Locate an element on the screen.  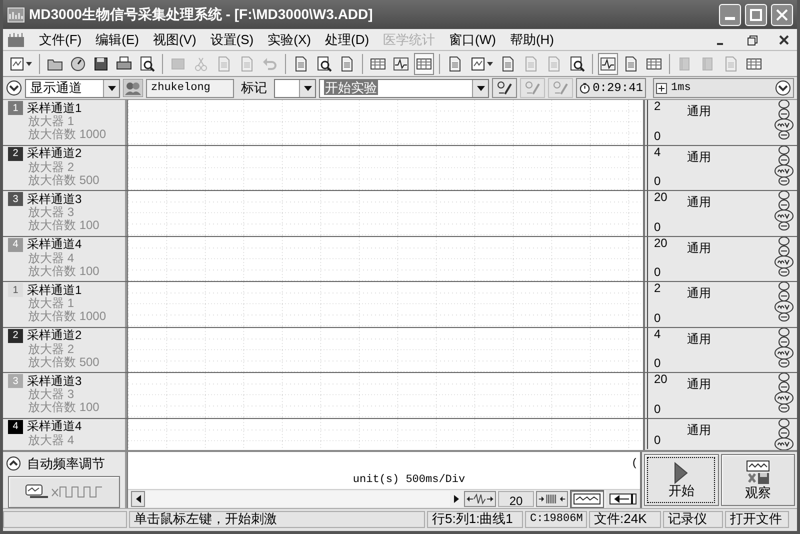
menu-item: 设置(S) is located at coordinates (232, 40).